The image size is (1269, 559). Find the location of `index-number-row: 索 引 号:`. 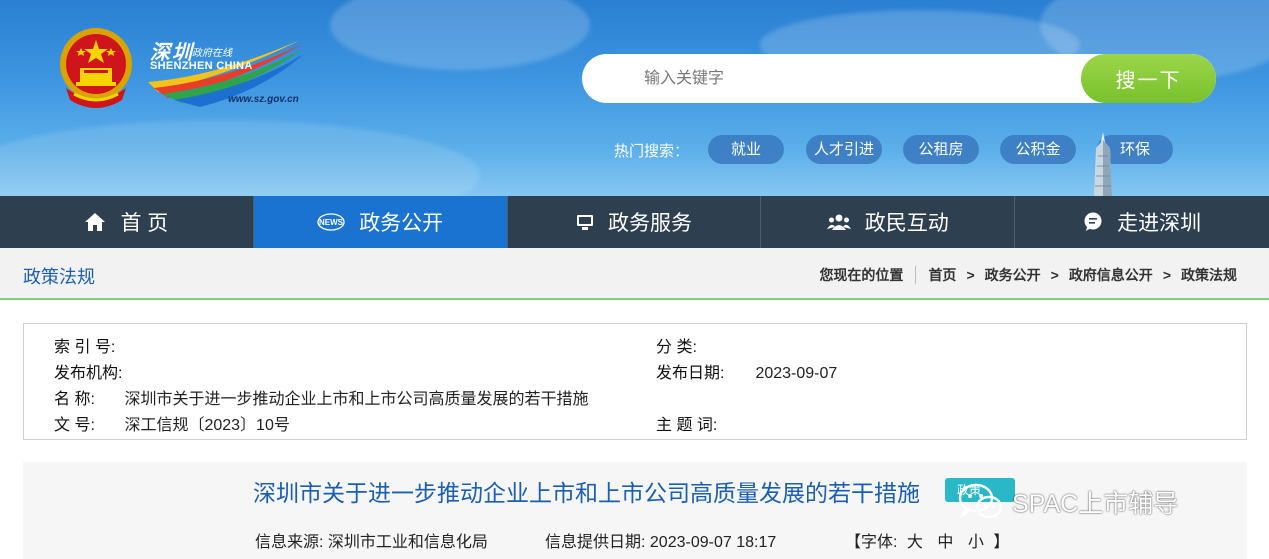

index-number-row: 索 引 号: is located at coordinates (87, 345).